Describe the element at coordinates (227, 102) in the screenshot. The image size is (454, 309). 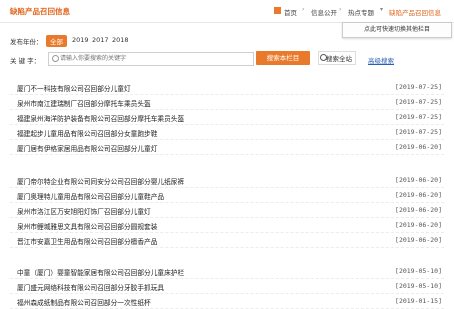
I see `list-item: 泉州市南江建瑞制厂召回部分摩托车乘员头盔 [2019-07-25]` at that location.